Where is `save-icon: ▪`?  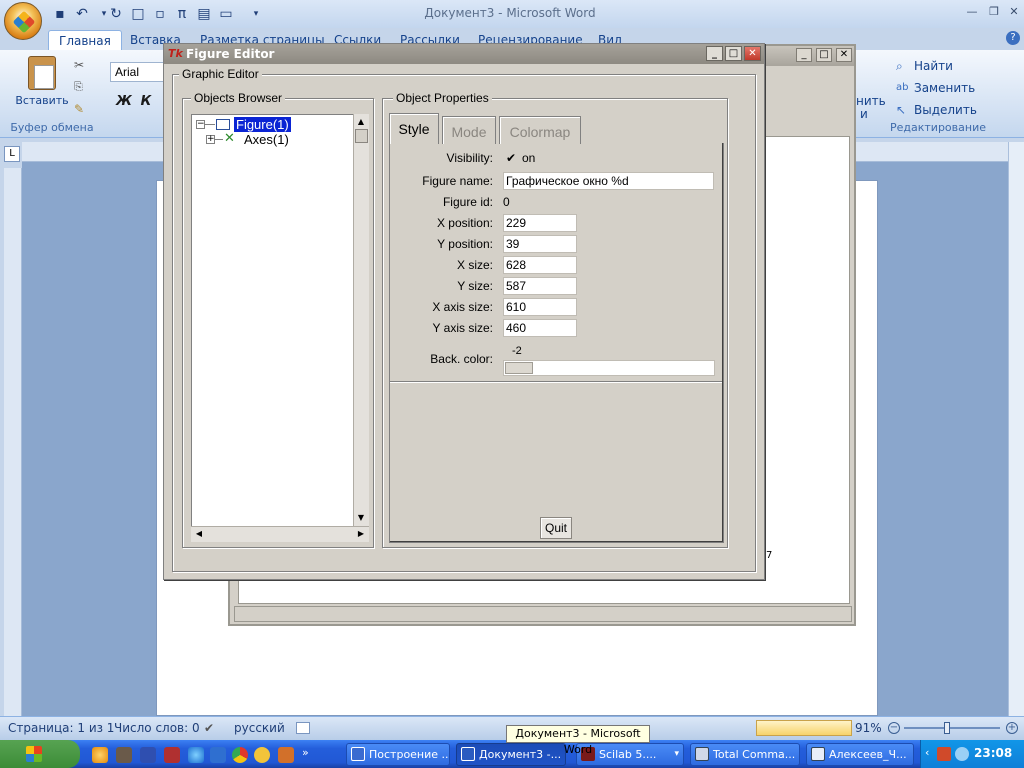 save-icon: ▪ is located at coordinates (60, 14).